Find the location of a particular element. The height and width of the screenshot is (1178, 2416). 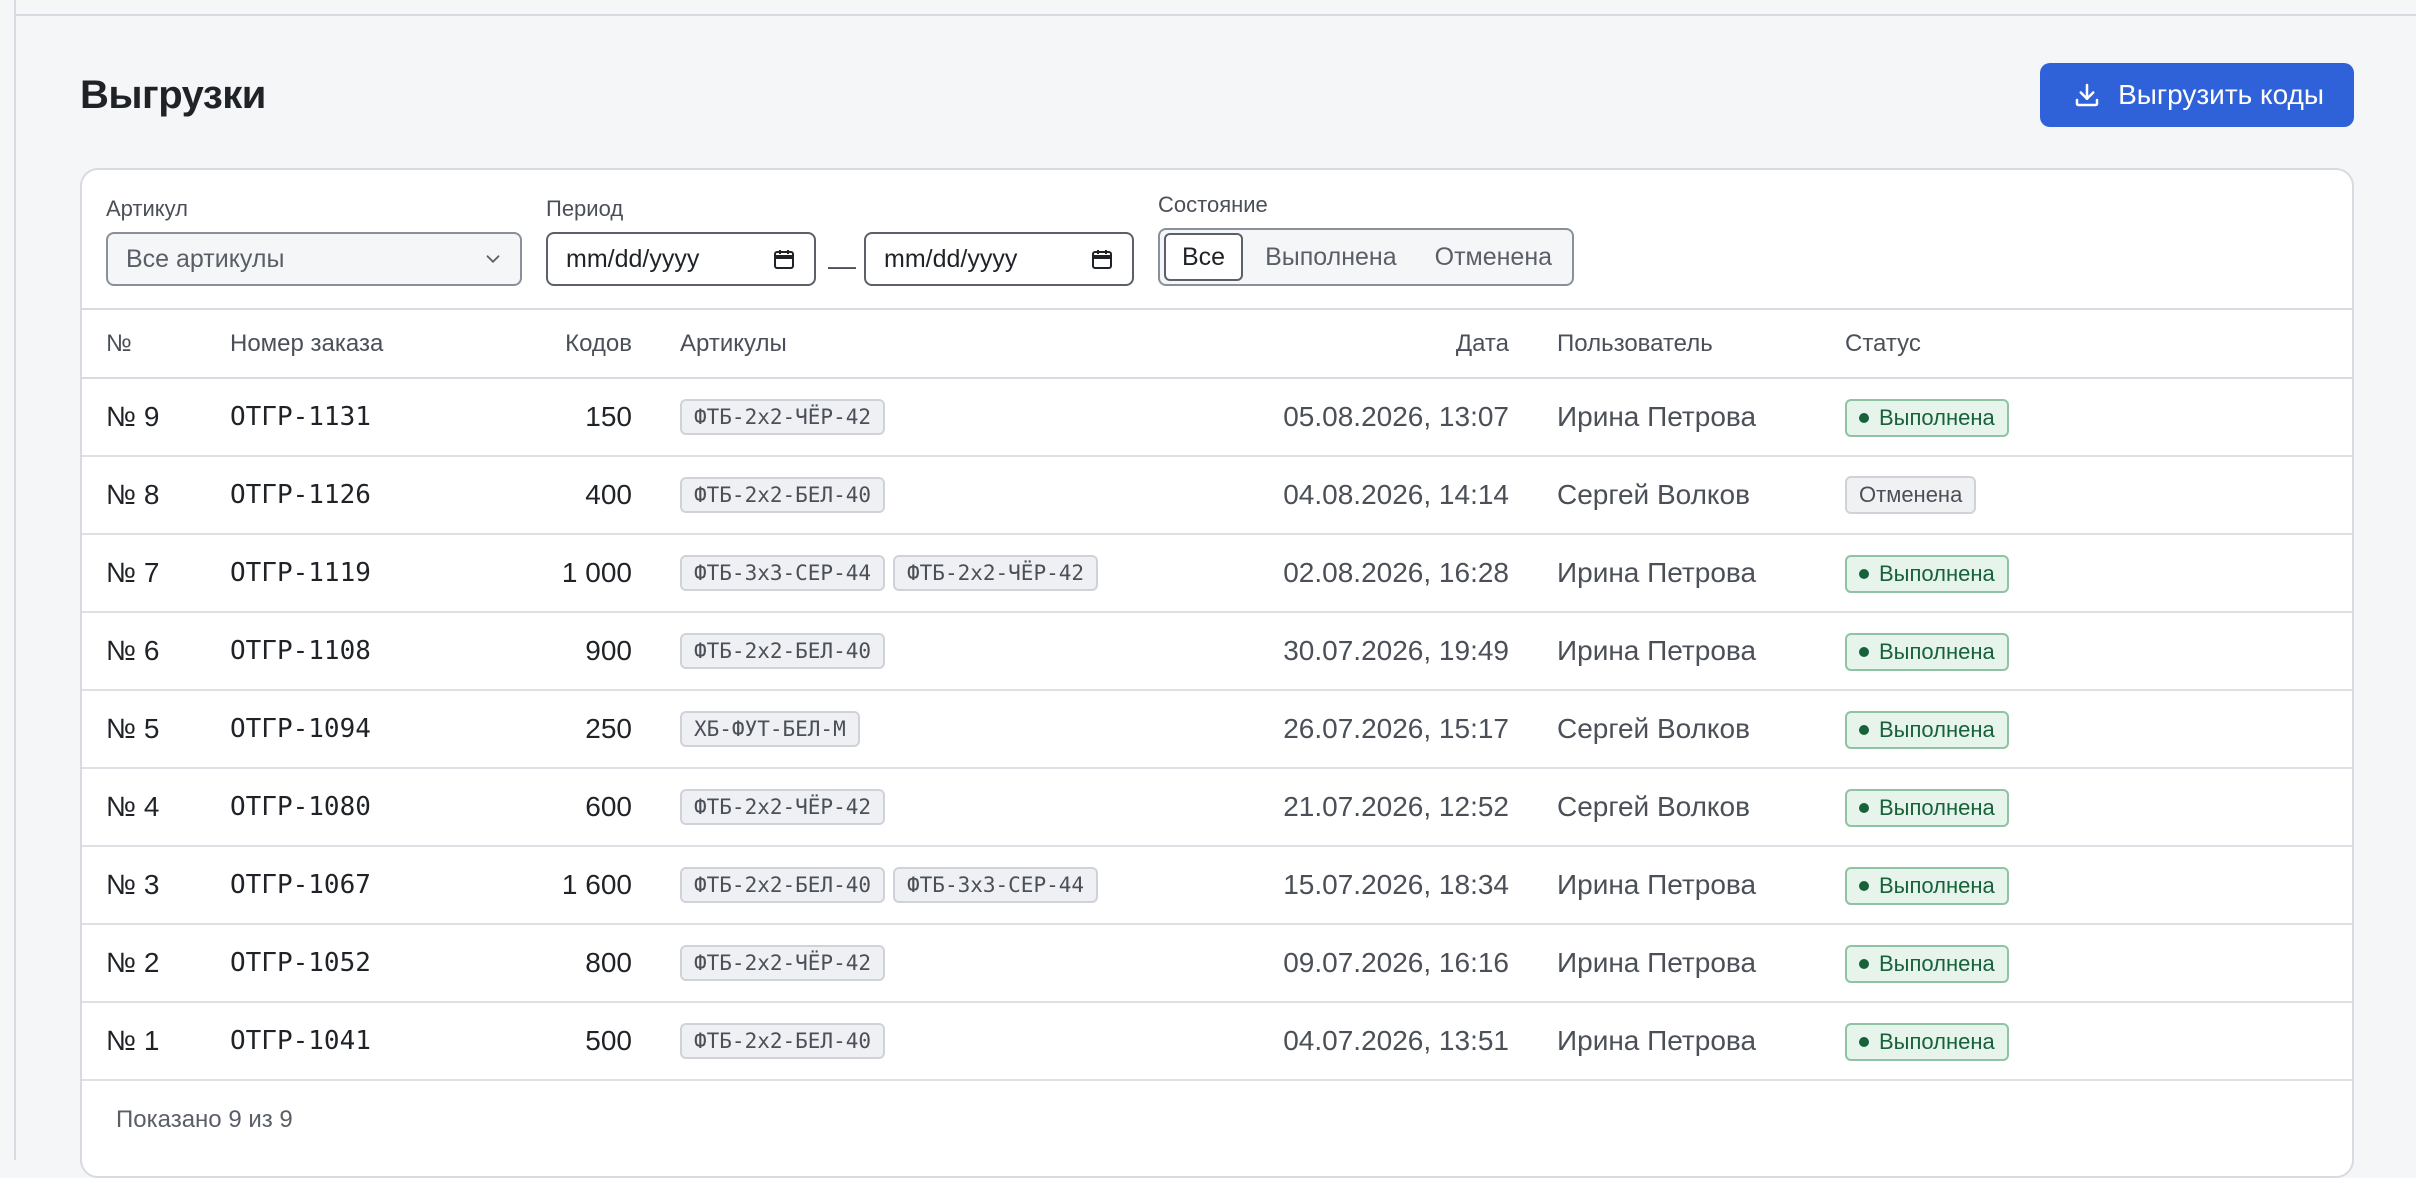

topbar-edge is located at coordinates (1215, 15).